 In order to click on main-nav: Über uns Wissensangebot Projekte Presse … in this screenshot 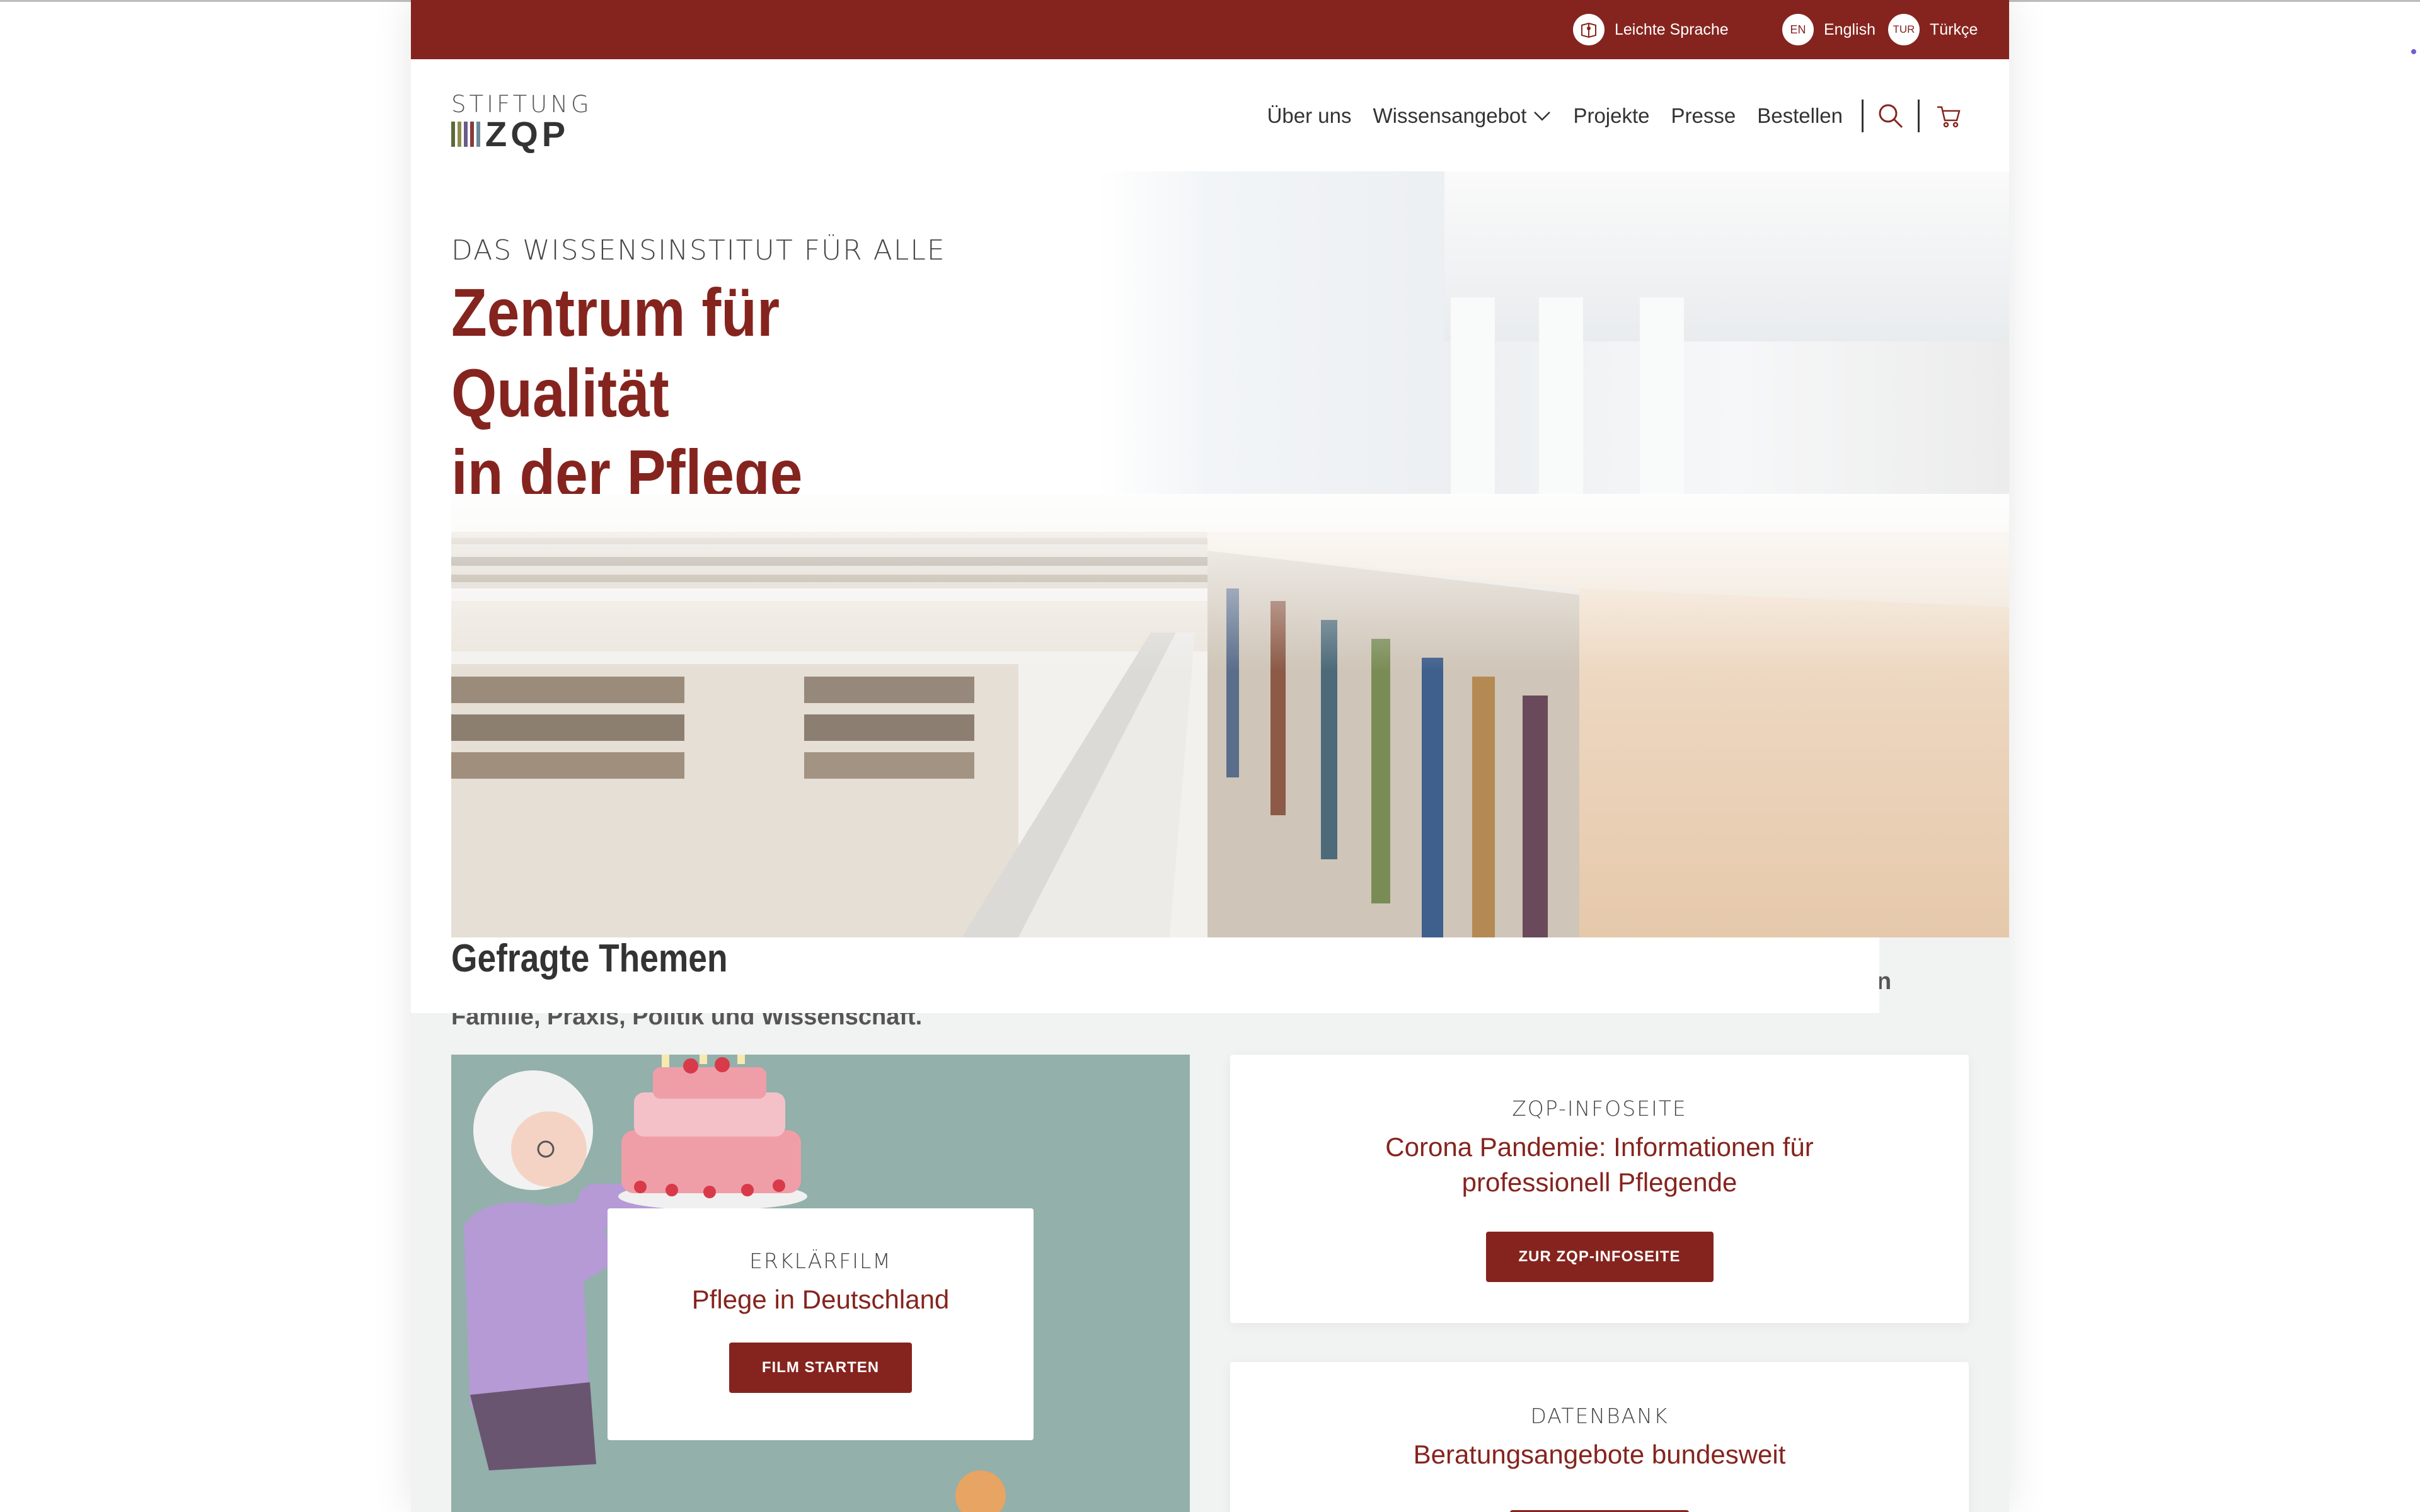, I will do `click(1603, 116)`.